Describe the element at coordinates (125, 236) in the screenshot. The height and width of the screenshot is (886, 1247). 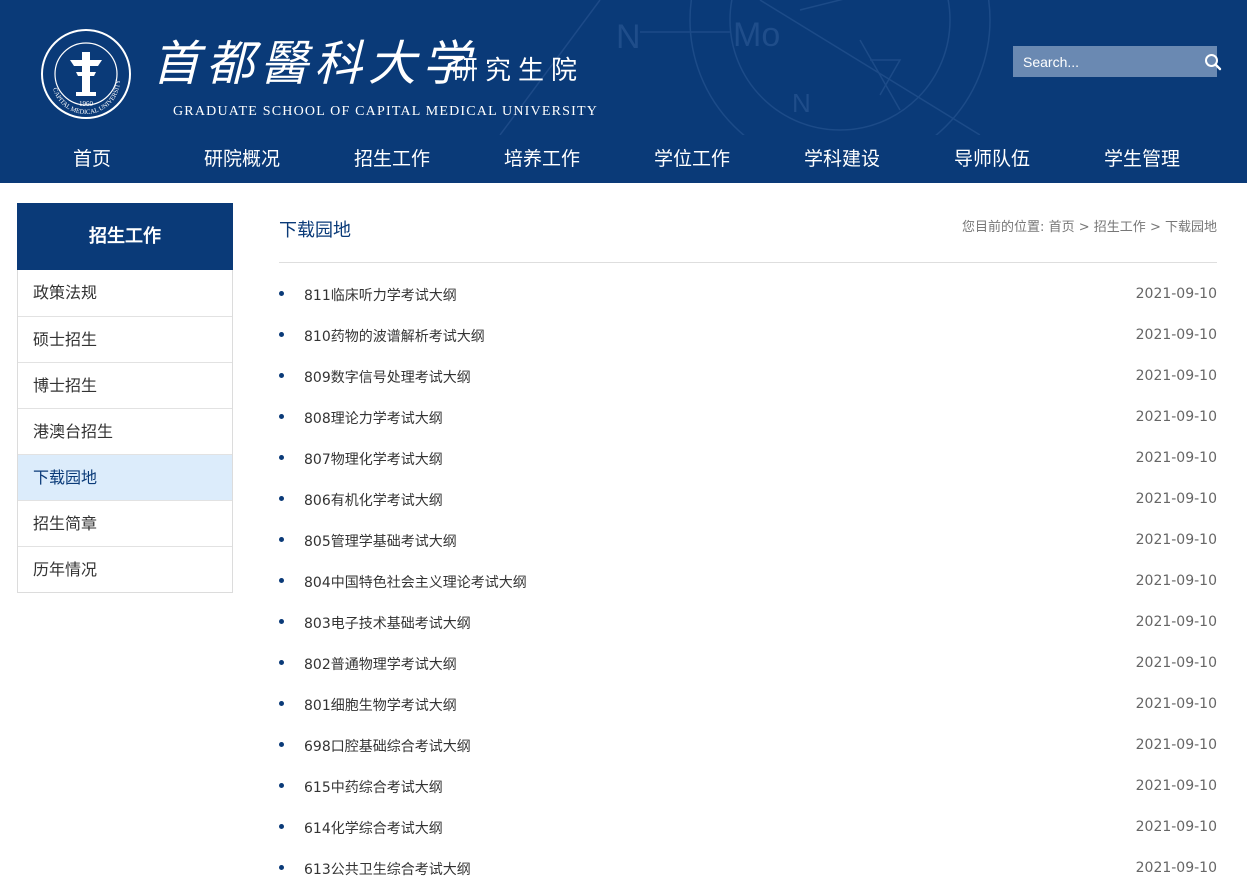
I see `sidebar-title: 招生工作` at that location.